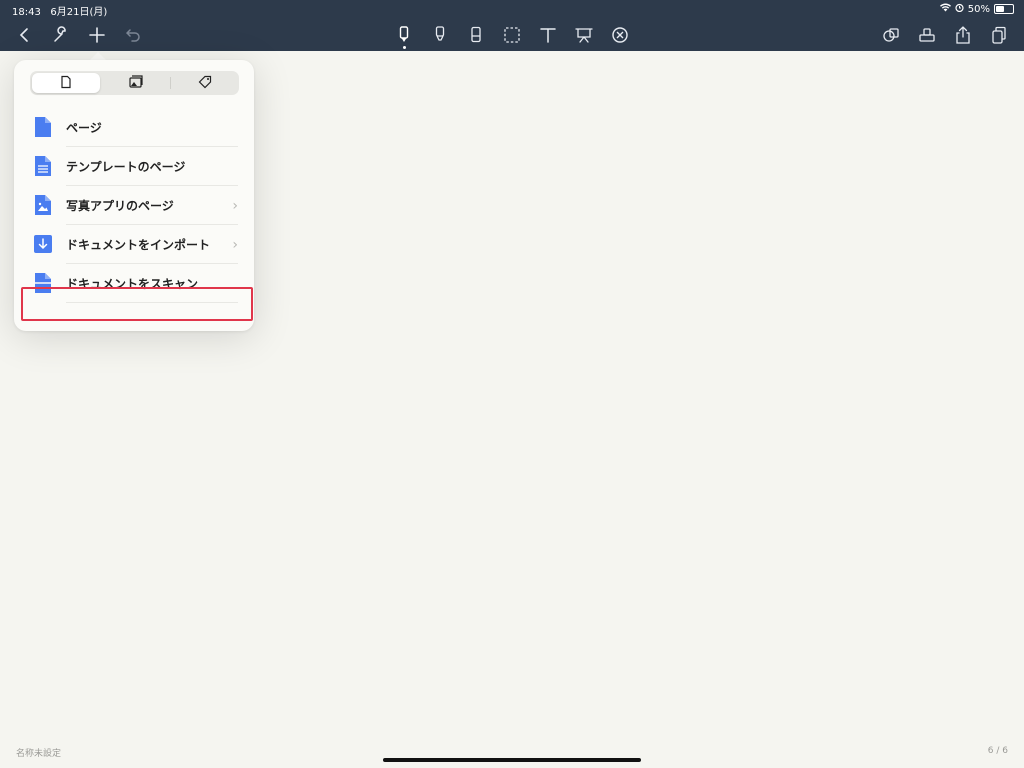  What do you see at coordinates (137, 304) in the screenshot?
I see `highlight-annotation-box` at bounding box center [137, 304].